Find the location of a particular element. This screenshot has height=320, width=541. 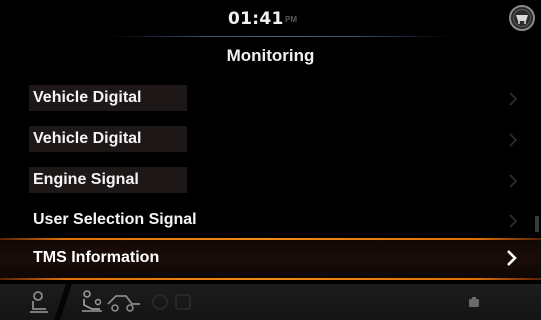

clock-ampm: PM is located at coordinates (291, 19).